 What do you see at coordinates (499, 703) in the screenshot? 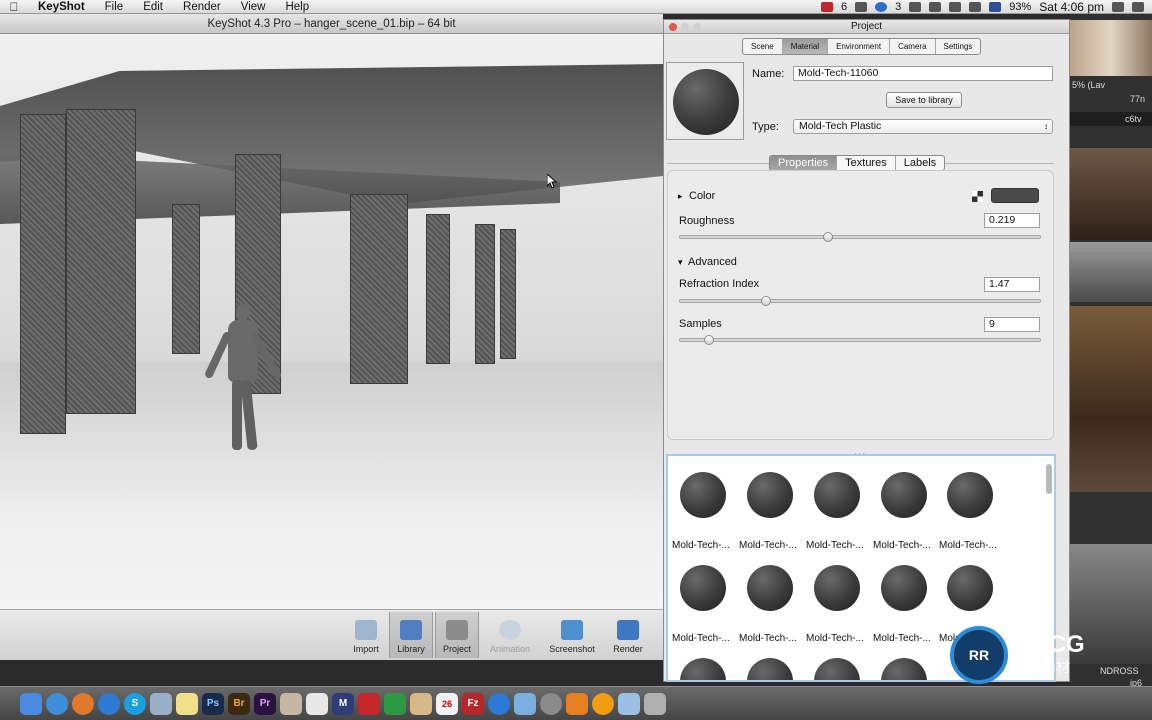
I see `appstore-icon` at bounding box center [499, 703].